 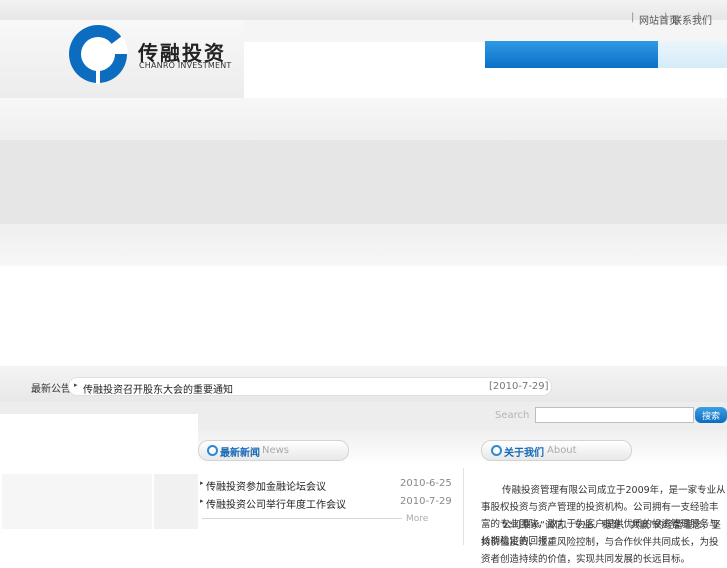 I want to click on search-button: 搜索, so click(x=711, y=415).